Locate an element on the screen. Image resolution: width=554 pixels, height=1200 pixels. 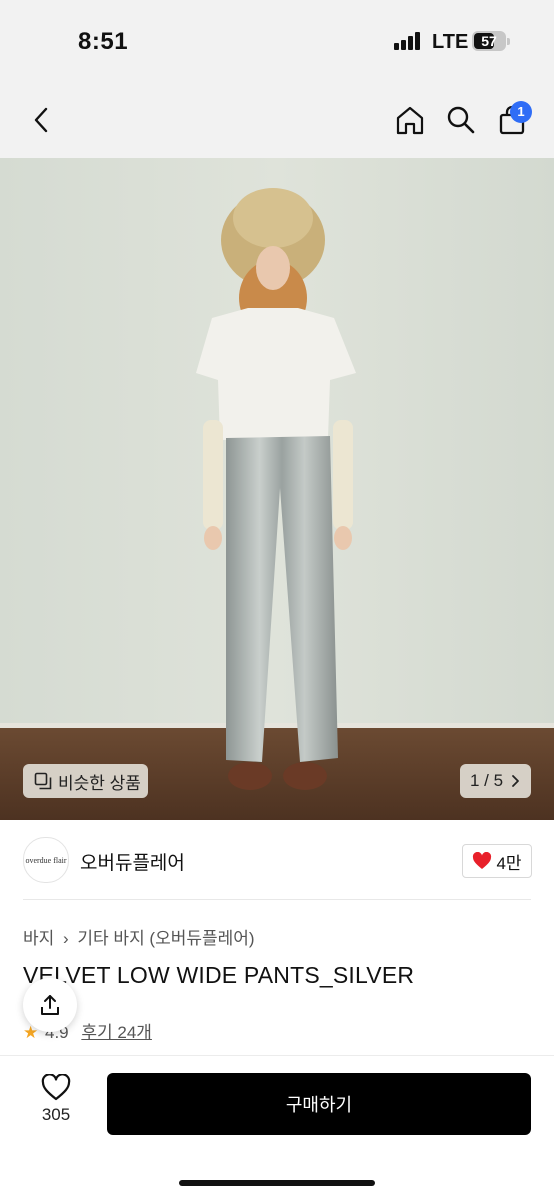
wishlist-count: 305 is located at coordinates (56, 1114).